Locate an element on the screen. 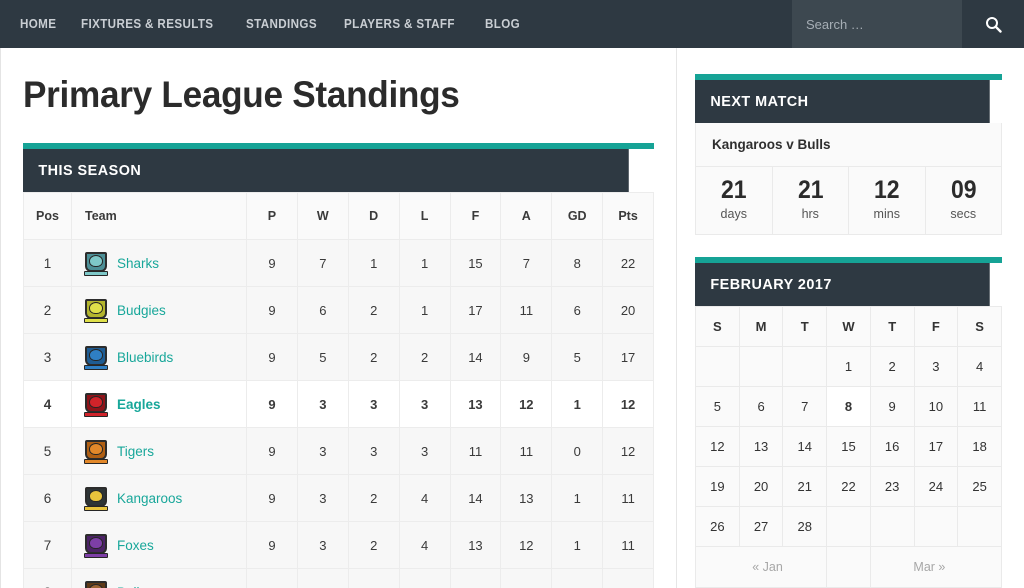 The width and height of the screenshot is (1024, 588). team-name-link: Sharks is located at coordinates (138, 263).